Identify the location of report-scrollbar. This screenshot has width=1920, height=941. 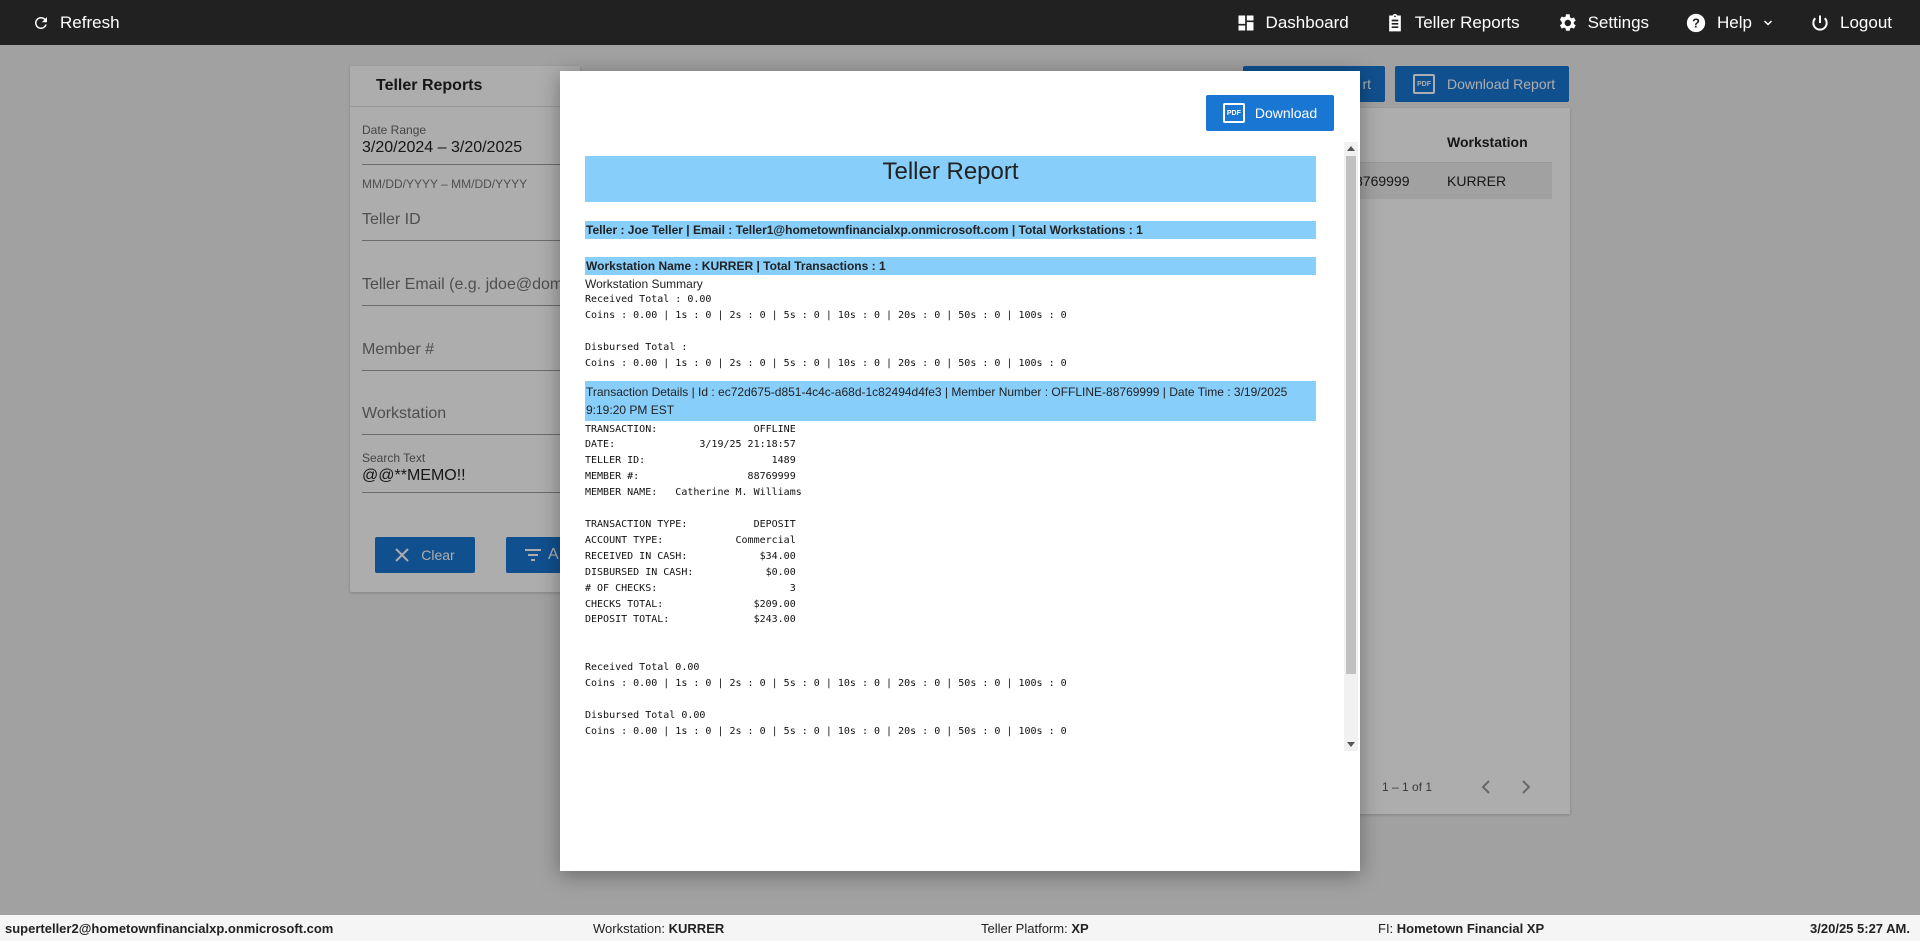
(1351, 446).